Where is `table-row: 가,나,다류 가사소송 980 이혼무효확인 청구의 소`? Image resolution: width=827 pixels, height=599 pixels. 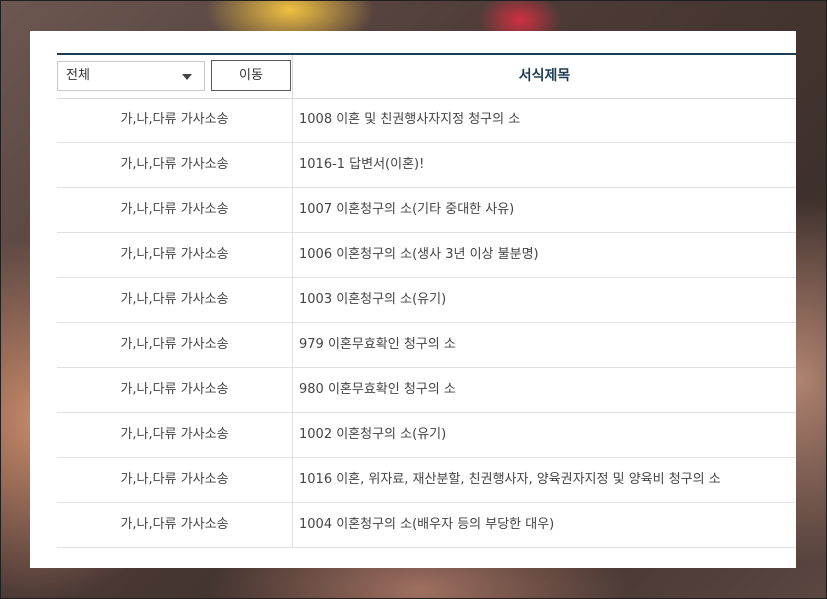 table-row: 가,나,다류 가사소송 980 이혼무효확인 청구의 소 is located at coordinates (426, 390).